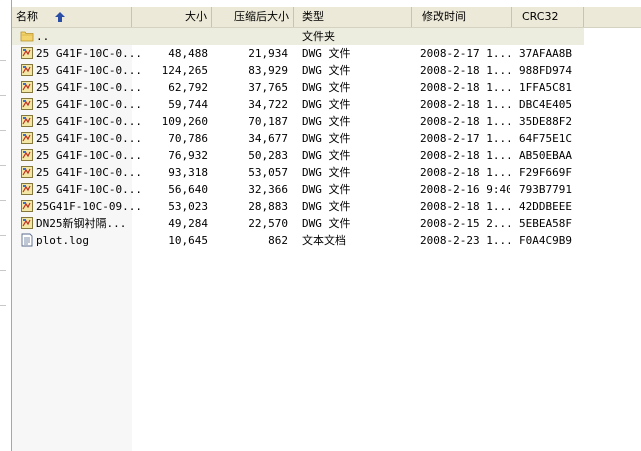 Image resolution: width=641 pixels, height=451 pixels. What do you see at coordinates (268, 155) in the screenshot?
I see `list-item-compressed-size: 50,283` at bounding box center [268, 155].